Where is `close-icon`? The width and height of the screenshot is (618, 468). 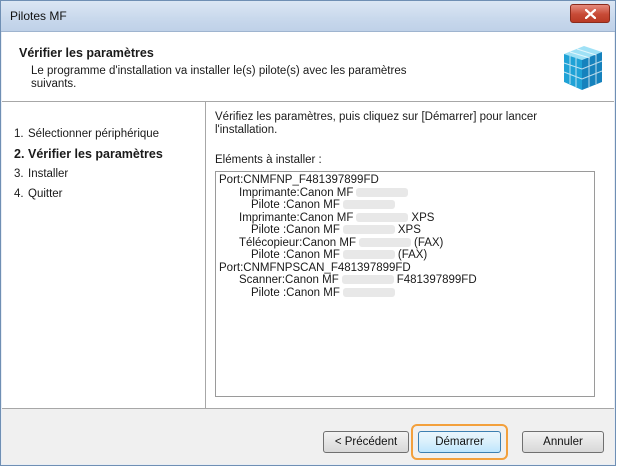
close-icon is located at coordinates (590, 14).